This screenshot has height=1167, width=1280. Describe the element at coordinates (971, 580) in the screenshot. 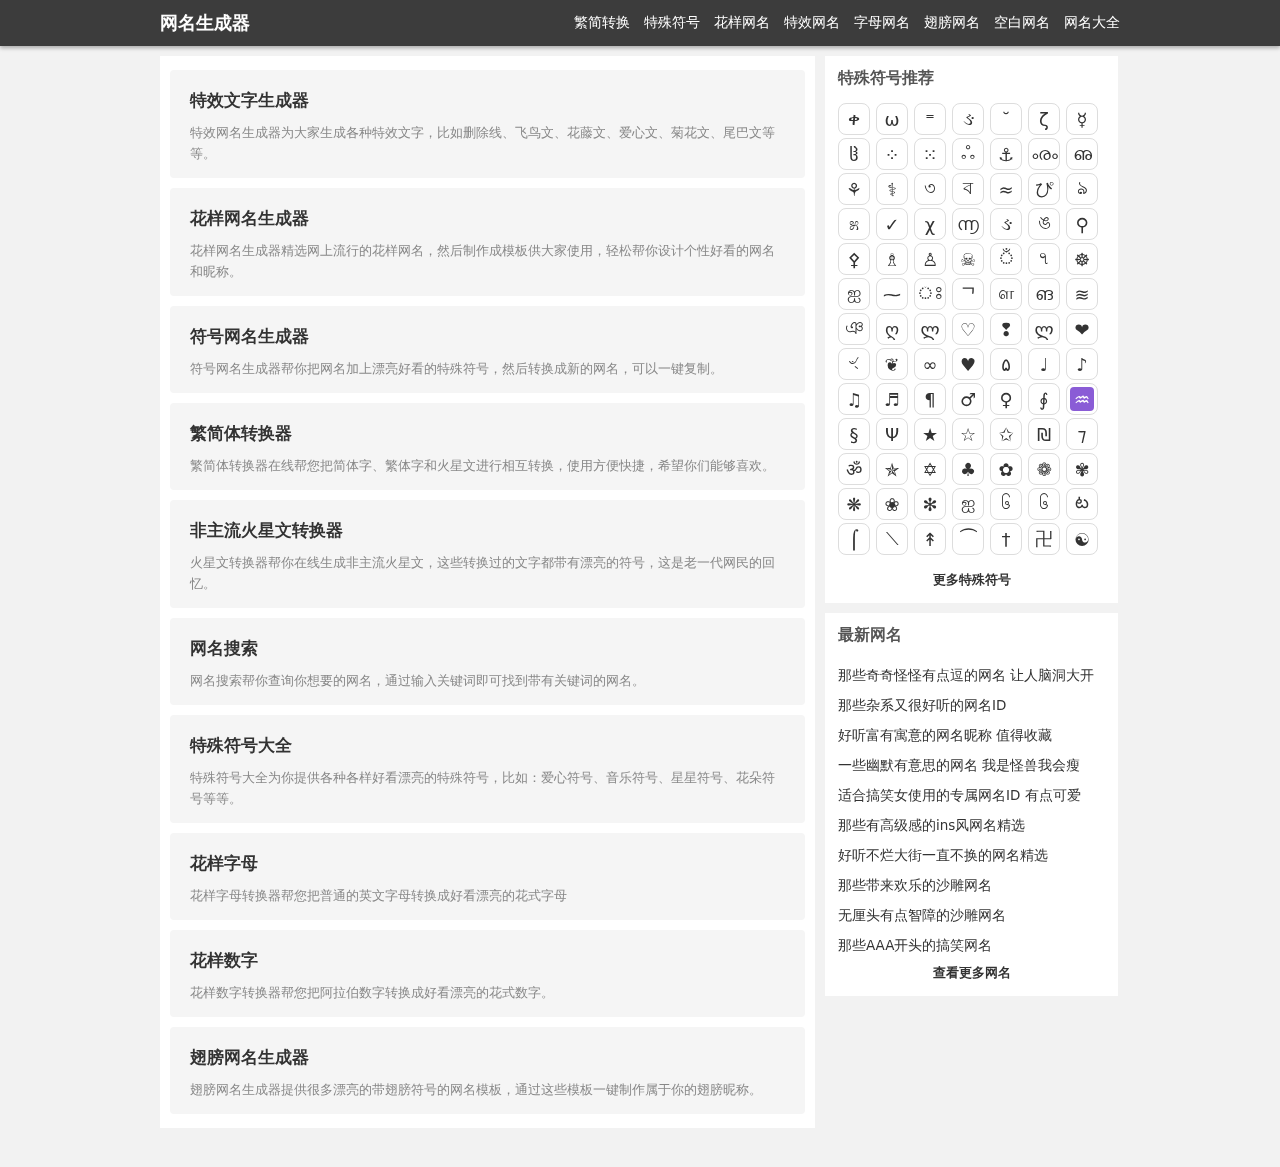

I see `more-symbols-link: 更多特殊符号` at that location.